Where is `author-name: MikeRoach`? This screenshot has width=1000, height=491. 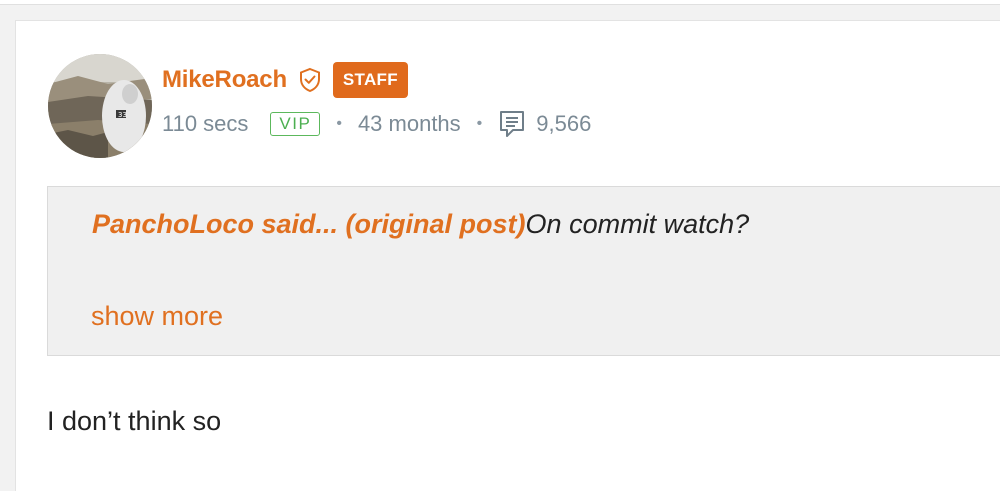
author-name: MikeRoach is located at coordinates (224, 80).